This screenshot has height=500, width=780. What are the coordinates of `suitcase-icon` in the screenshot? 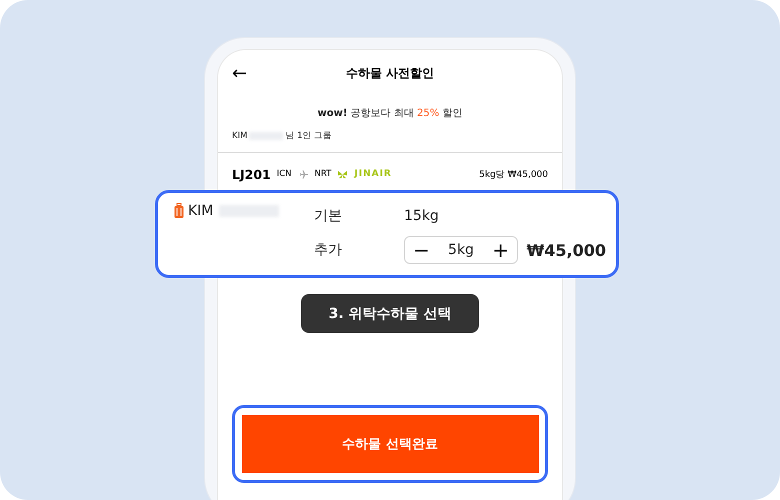 It's located at (179, 211).